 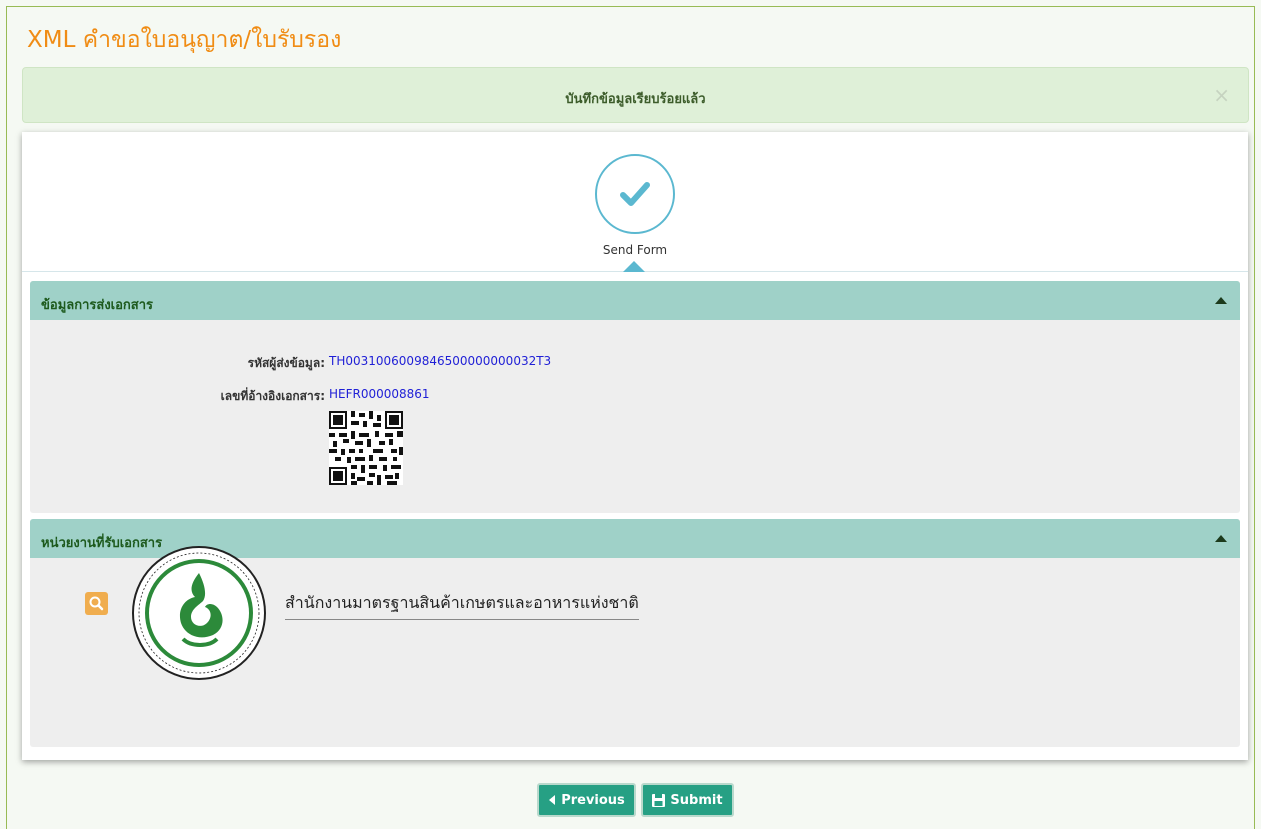 I want to click on success-alert: บันทึกข้อมูลเรียบร้อยแล้ว ×, so click(x=635, y=95).